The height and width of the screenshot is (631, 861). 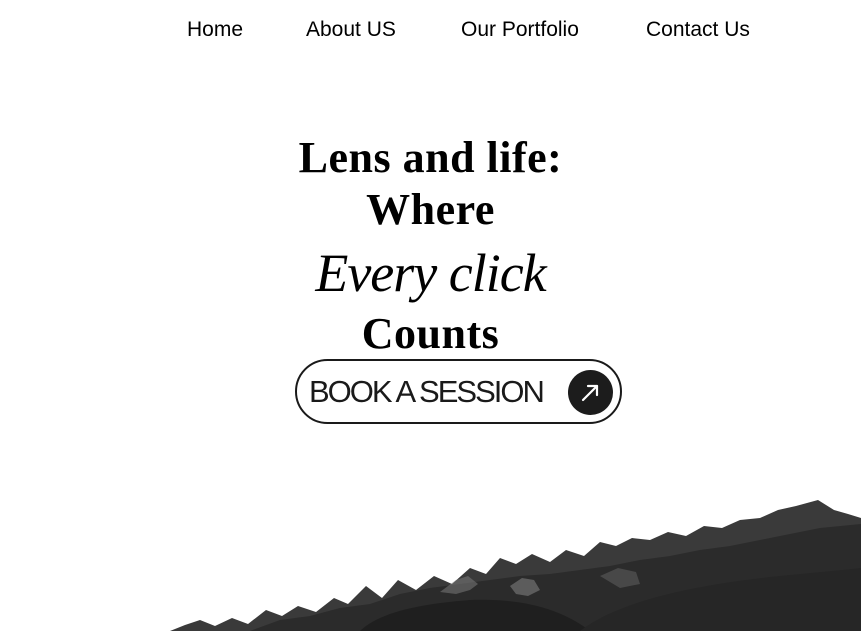 I want to click on book-a-session-button: BOOK A SESSION, so click(x=458, y=391).